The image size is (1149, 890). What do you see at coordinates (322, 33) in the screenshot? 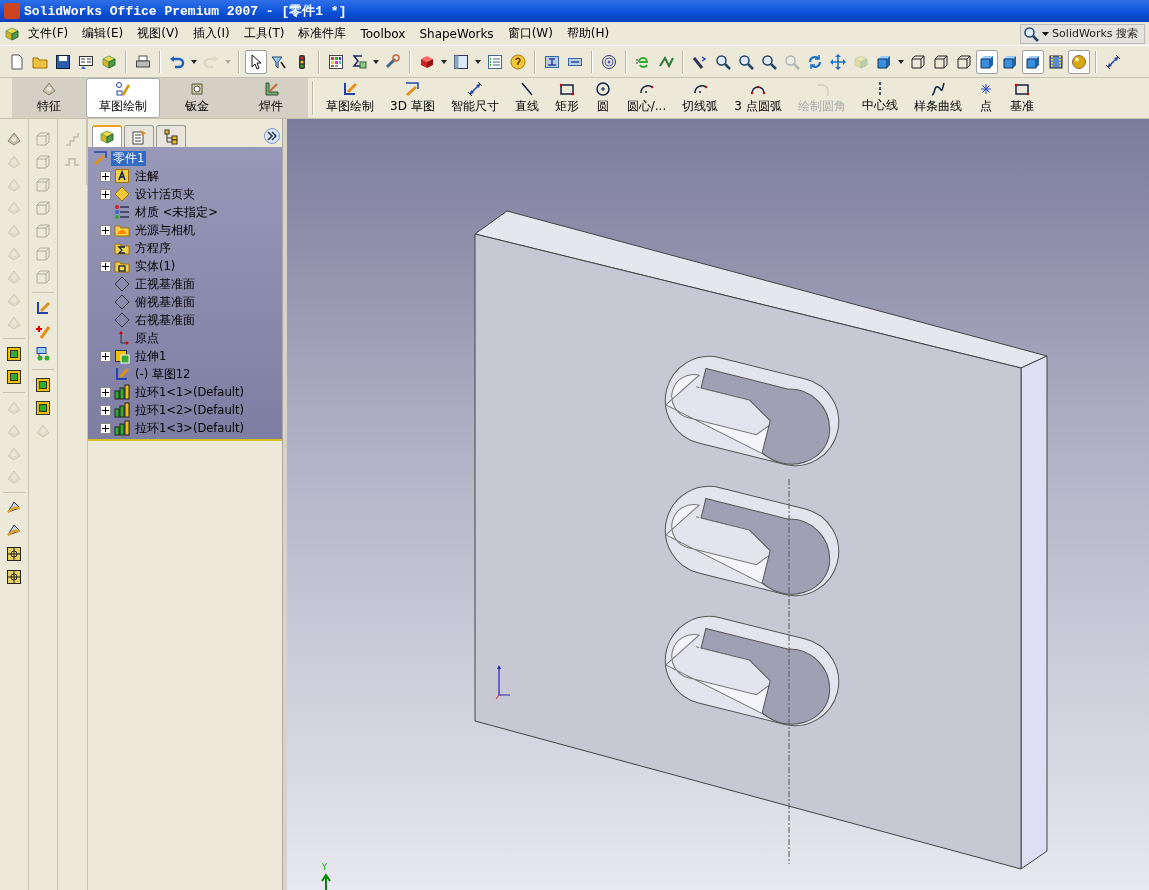
I see `menu-item: 标准件库` at bounding box center [322, 33].